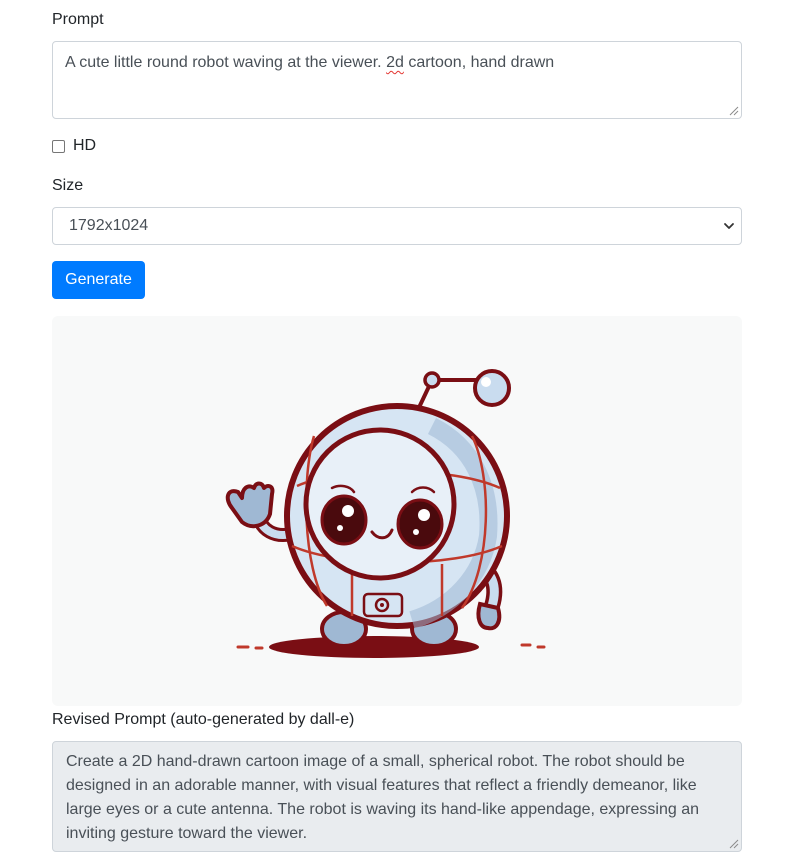  What do you see at coordinates (58, 146) in the screenshot?
I see `hd-checkbox` at bounding box center [58, 146].